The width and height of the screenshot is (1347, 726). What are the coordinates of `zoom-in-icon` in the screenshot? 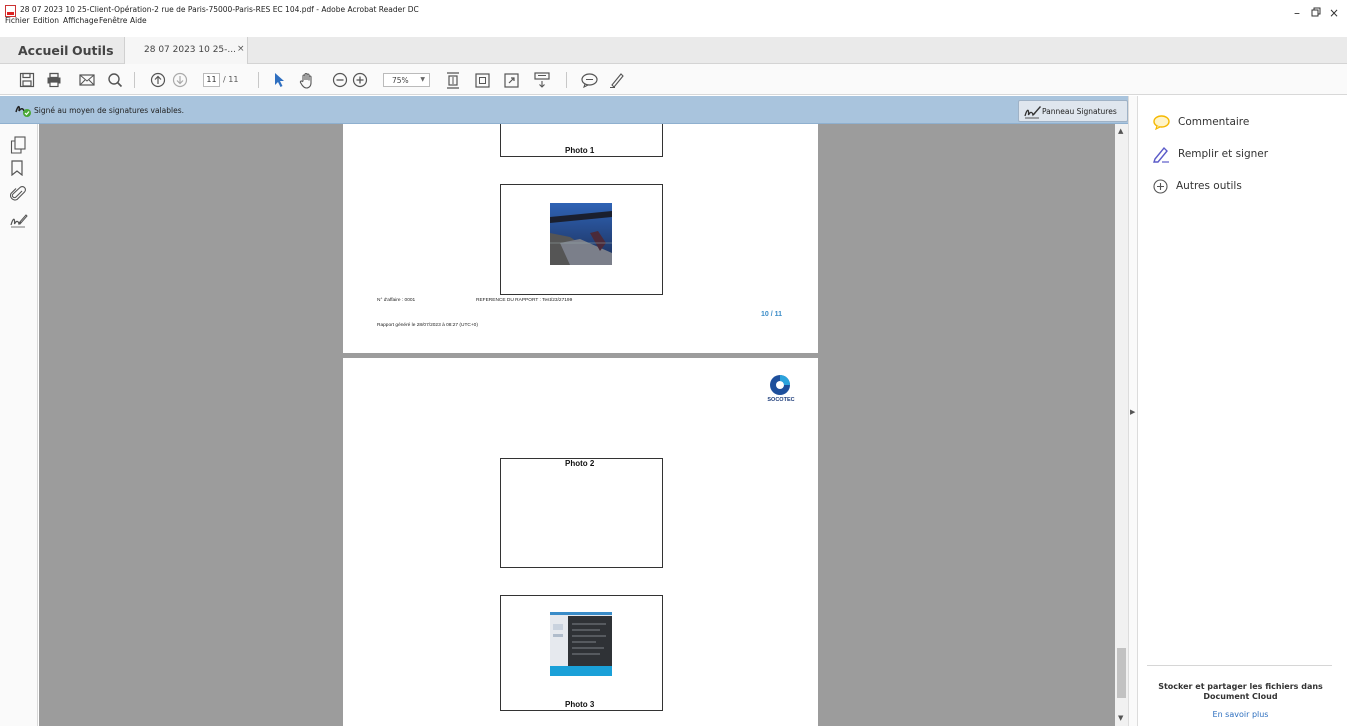 It's located at (360, 80).